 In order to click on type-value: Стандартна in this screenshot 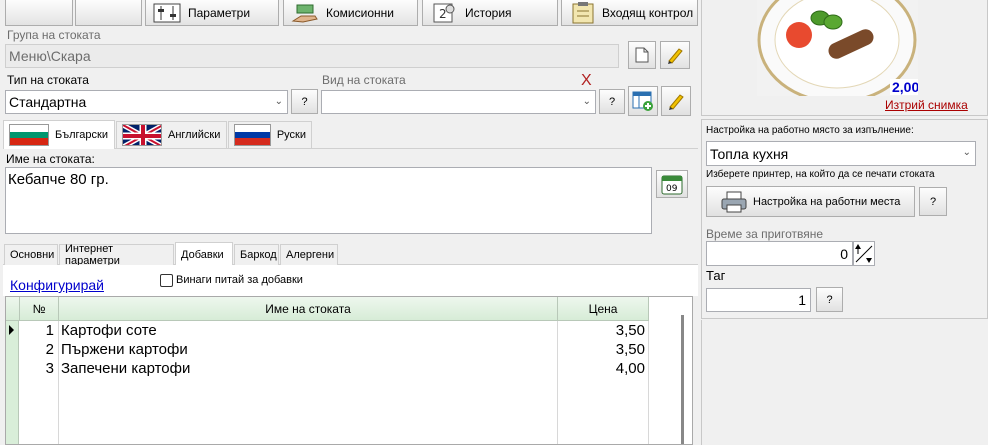, I will do `click(48, 102)`.